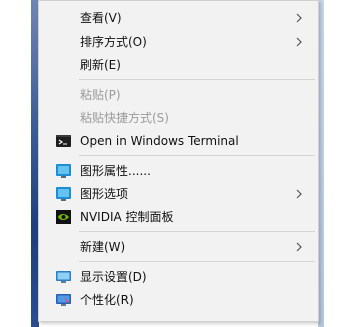  Describe the element at coordinates (178, 194) in the screenshot. I see `menu-item-graphics-options: 图形选项` at that location.